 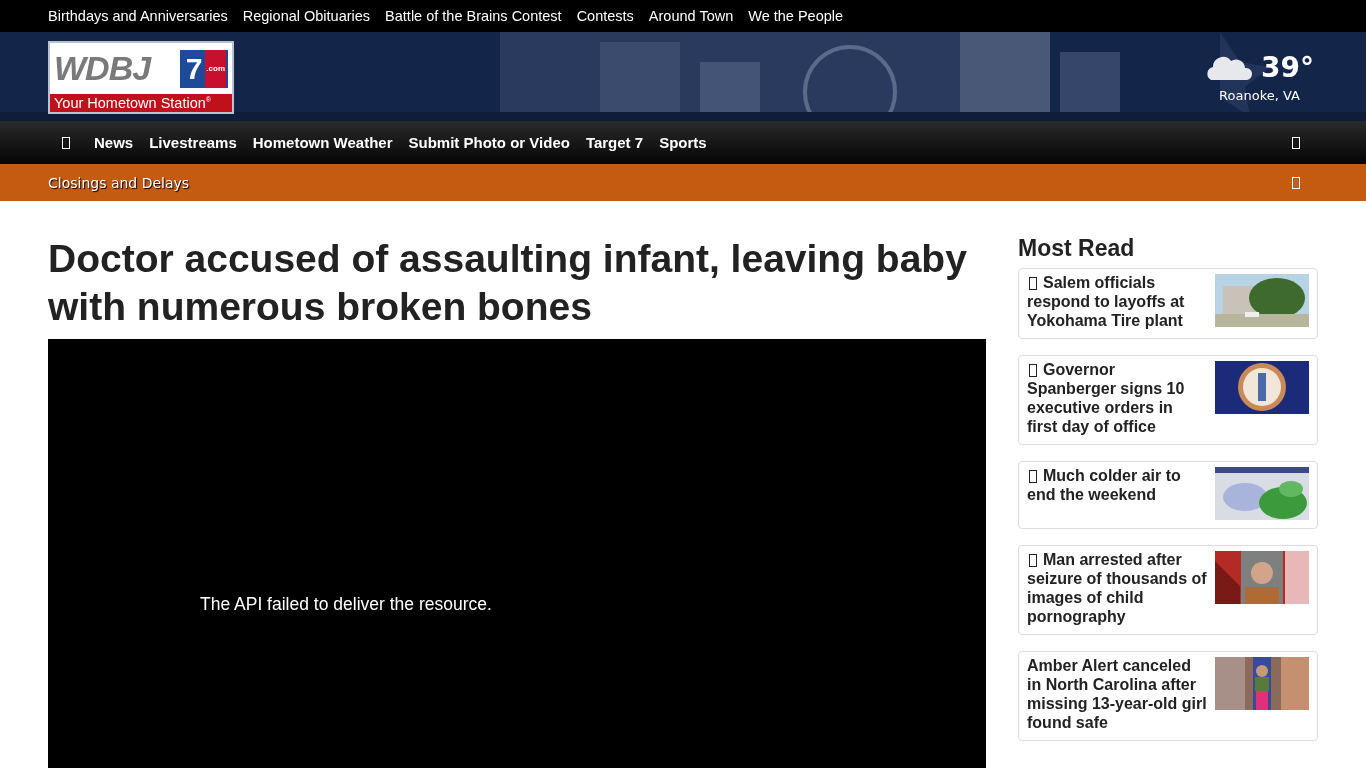 I want to click on nav-link: Livestreams, so click(x=193, y=142).